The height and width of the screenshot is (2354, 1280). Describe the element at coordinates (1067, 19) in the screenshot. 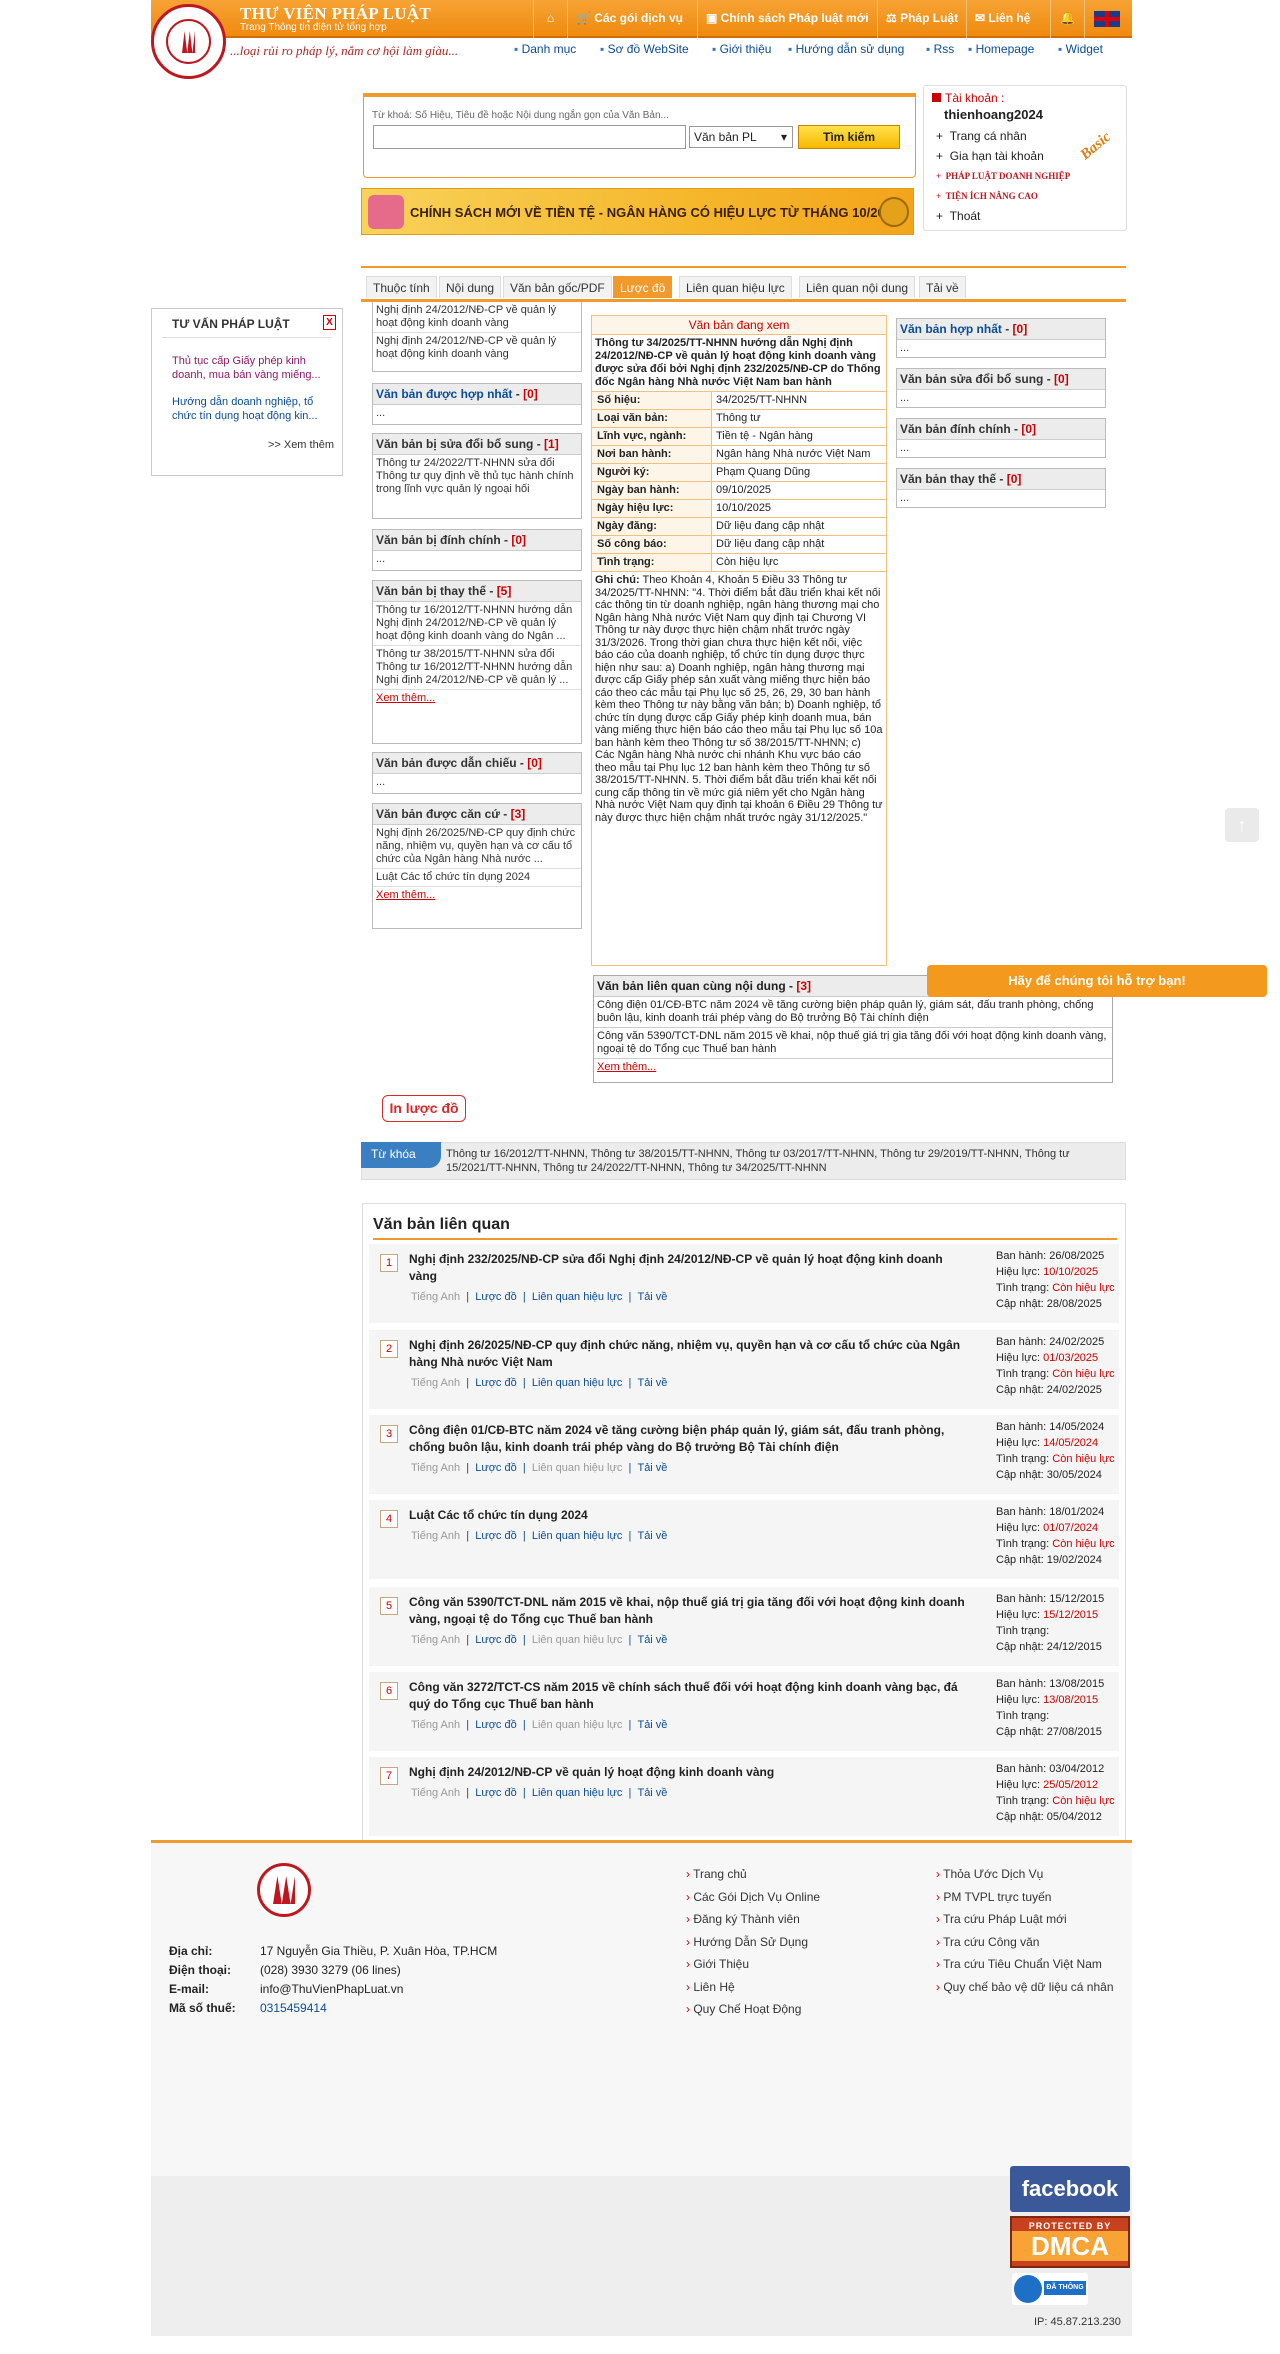

I see `bell-icon: 🔔` at that location.